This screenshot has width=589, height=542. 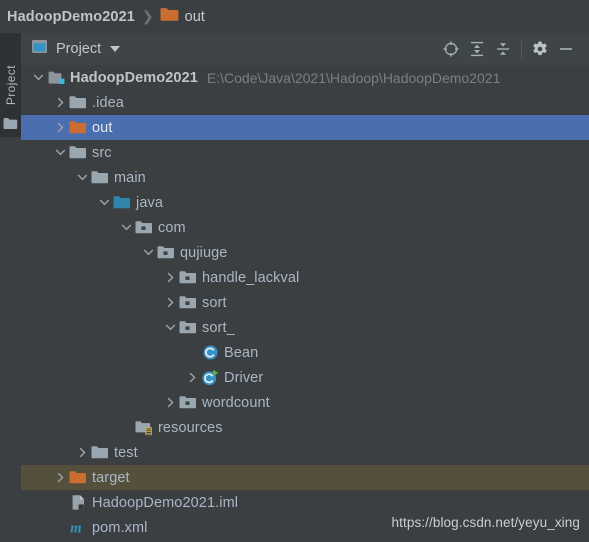 I want to click on tree-row-out: out, so click(x=305, y=127).